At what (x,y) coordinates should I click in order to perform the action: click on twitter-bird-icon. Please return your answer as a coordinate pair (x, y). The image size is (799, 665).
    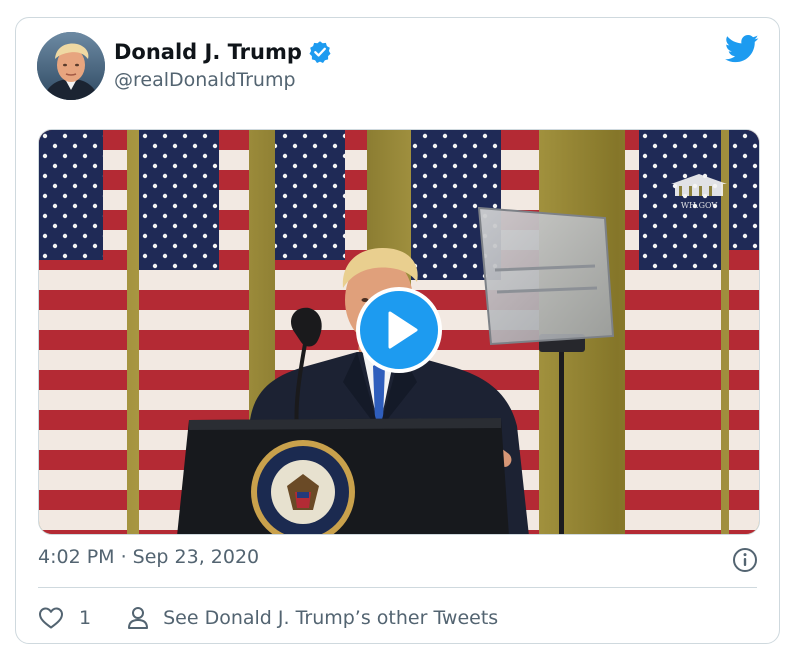
    Looking at the image, I should click on (741, 49).